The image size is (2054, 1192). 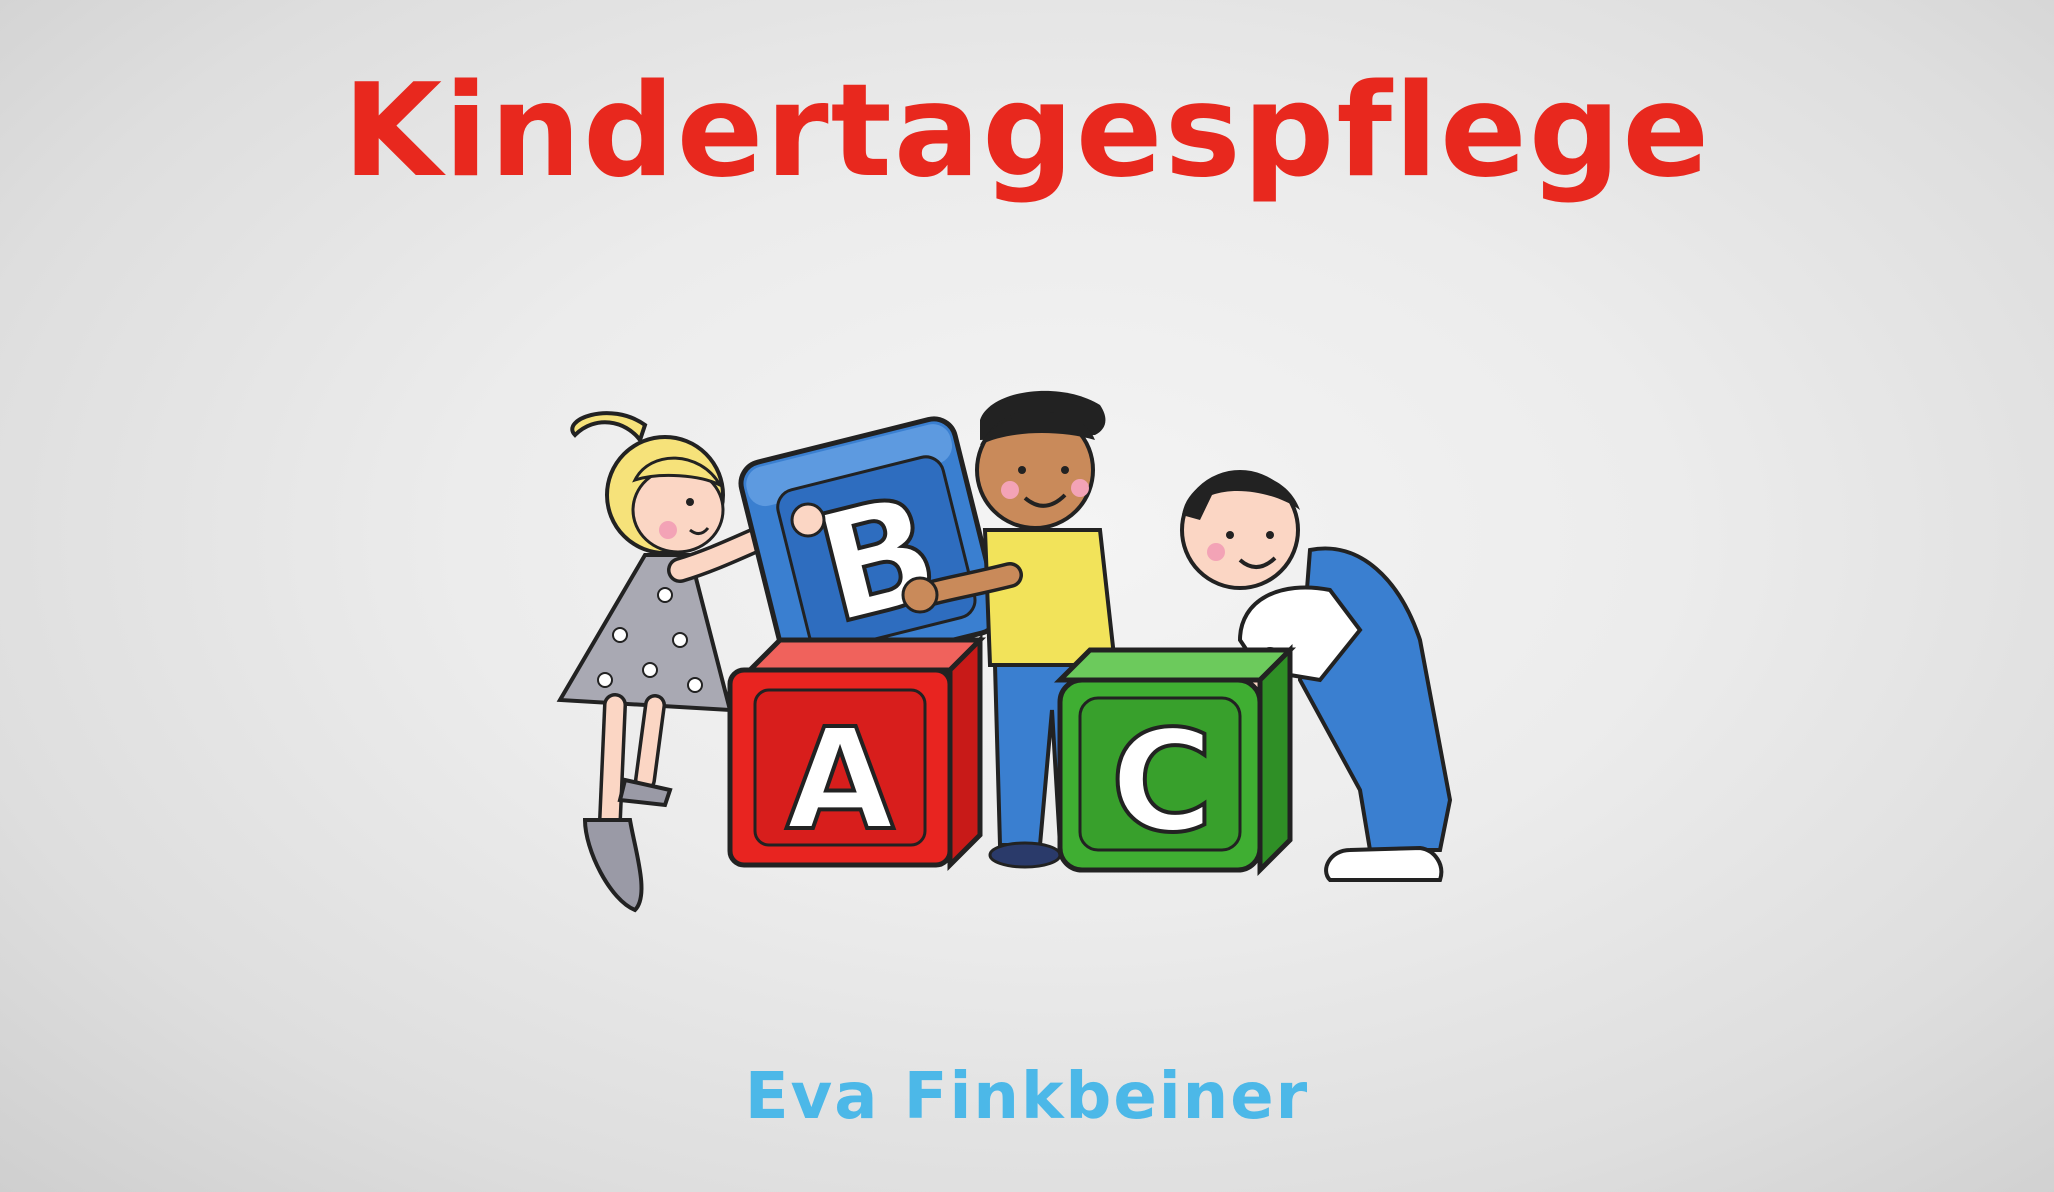 What do you see at coordinates (1027, 1097) in the screenshot?
I see `caregiver-name: Eva Finkbeiner` at bounding box center [1027, 1097].